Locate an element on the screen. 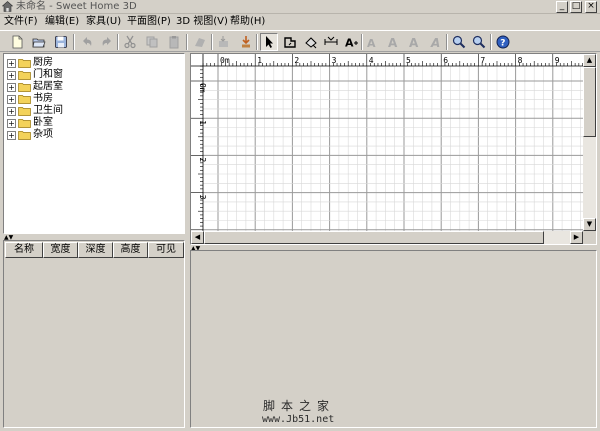 The image size is (600, 431). increase-text-icon: A is located at coordinates (394, 42).